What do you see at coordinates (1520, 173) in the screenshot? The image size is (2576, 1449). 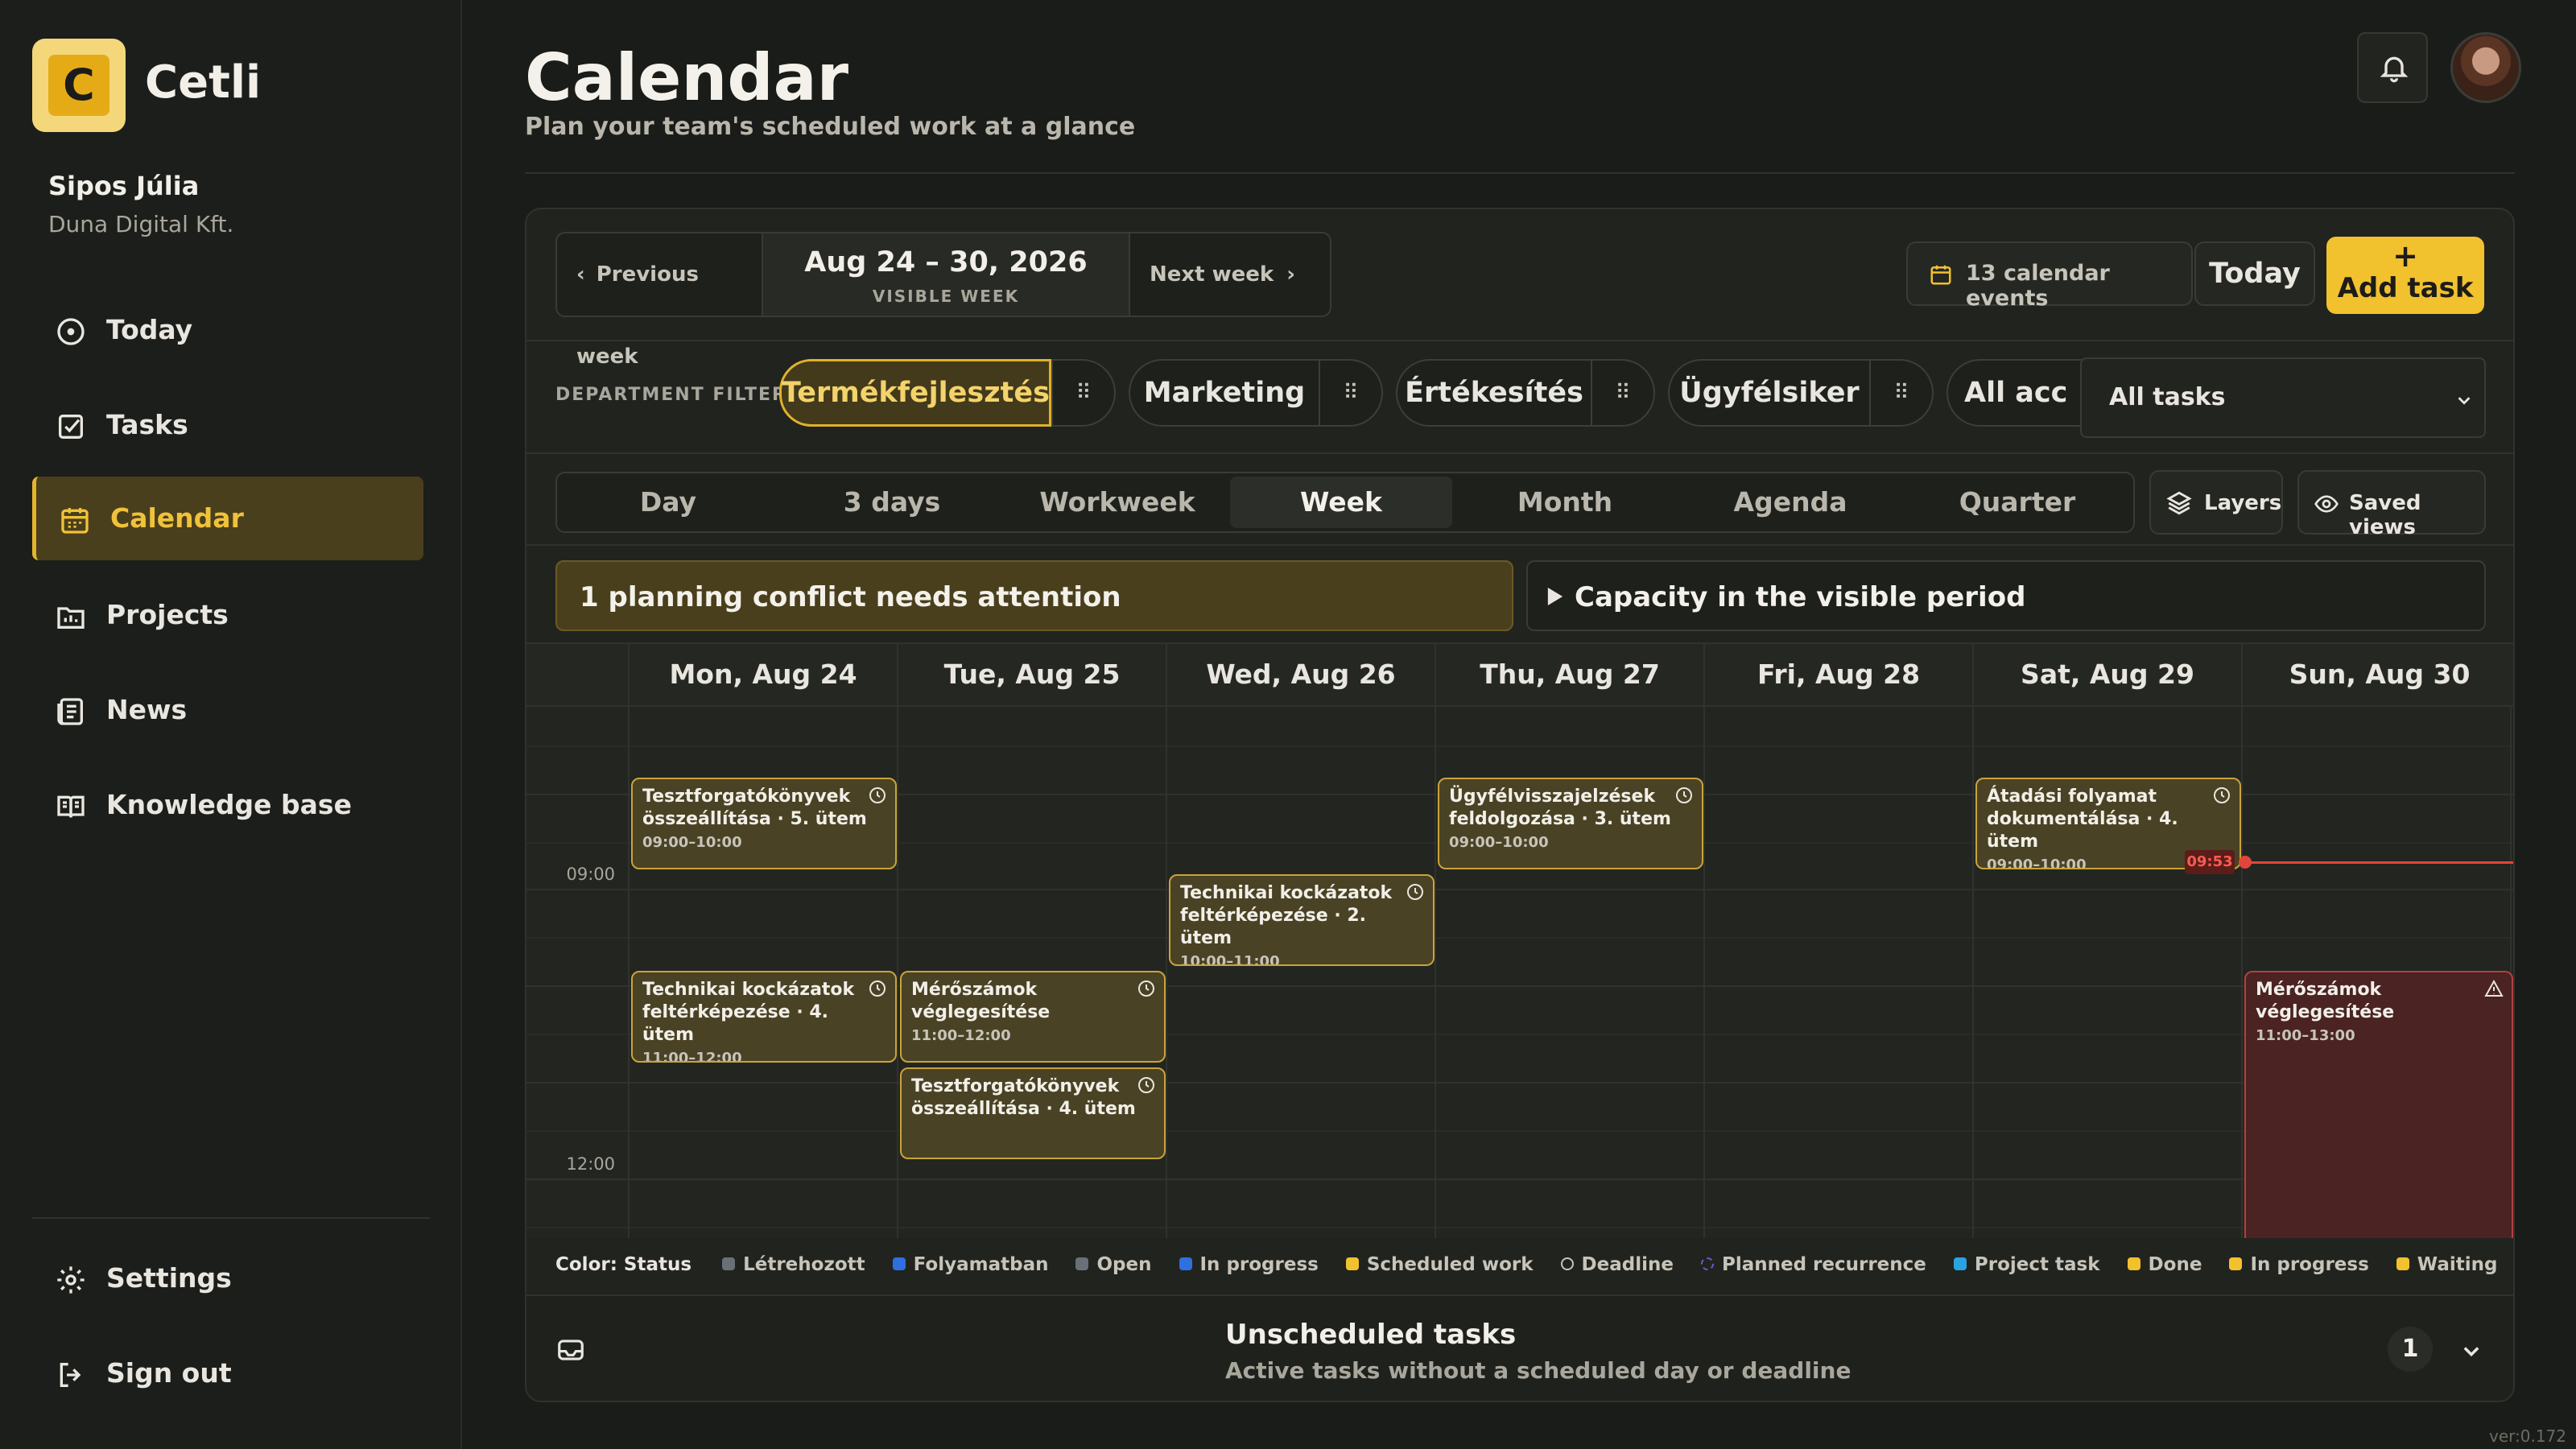 I see `header-divider` at bounding box center [1520, 173].